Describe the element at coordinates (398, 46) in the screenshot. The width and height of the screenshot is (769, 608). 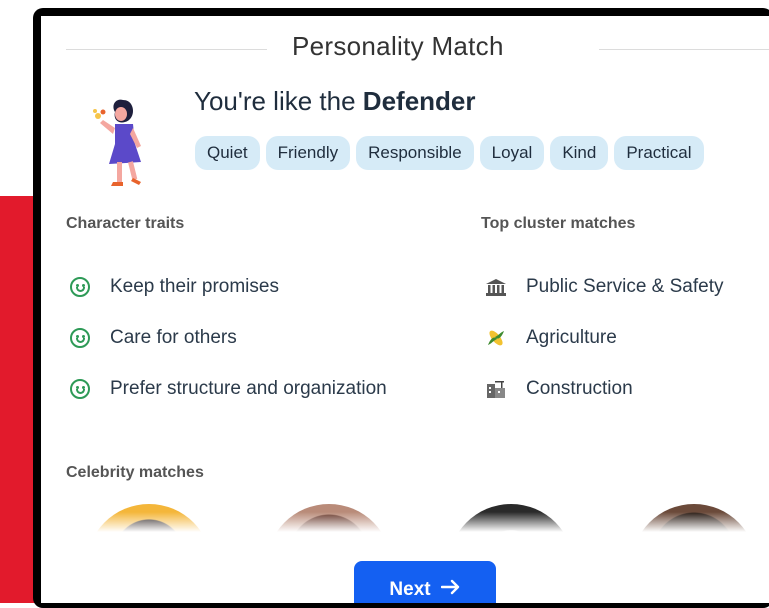
I see `page-title: Personality Match` at that location.